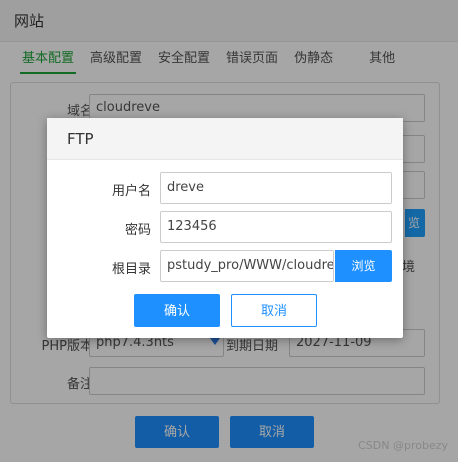 The height and width of the screenshot is (462, 458). Describe the element at coordinates (131, 191) in the screenshot. I see `ftp-username-label: 用户名` at that location.